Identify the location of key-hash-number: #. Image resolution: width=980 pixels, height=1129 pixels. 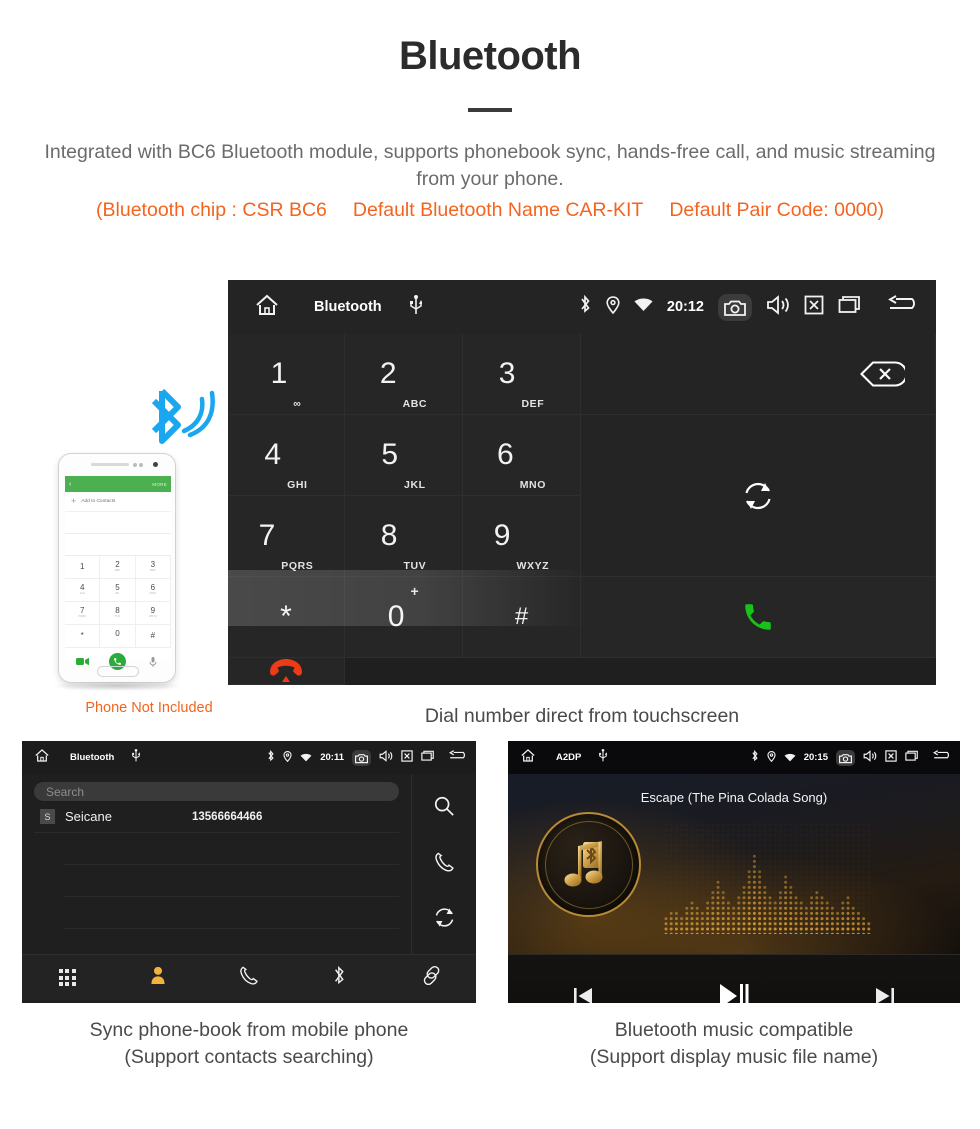
(521, 616).